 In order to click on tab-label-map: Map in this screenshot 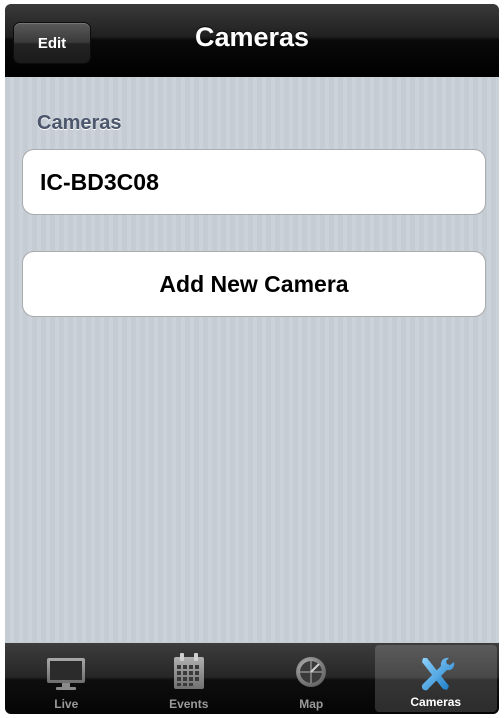, I will do `click(311, 704)`.